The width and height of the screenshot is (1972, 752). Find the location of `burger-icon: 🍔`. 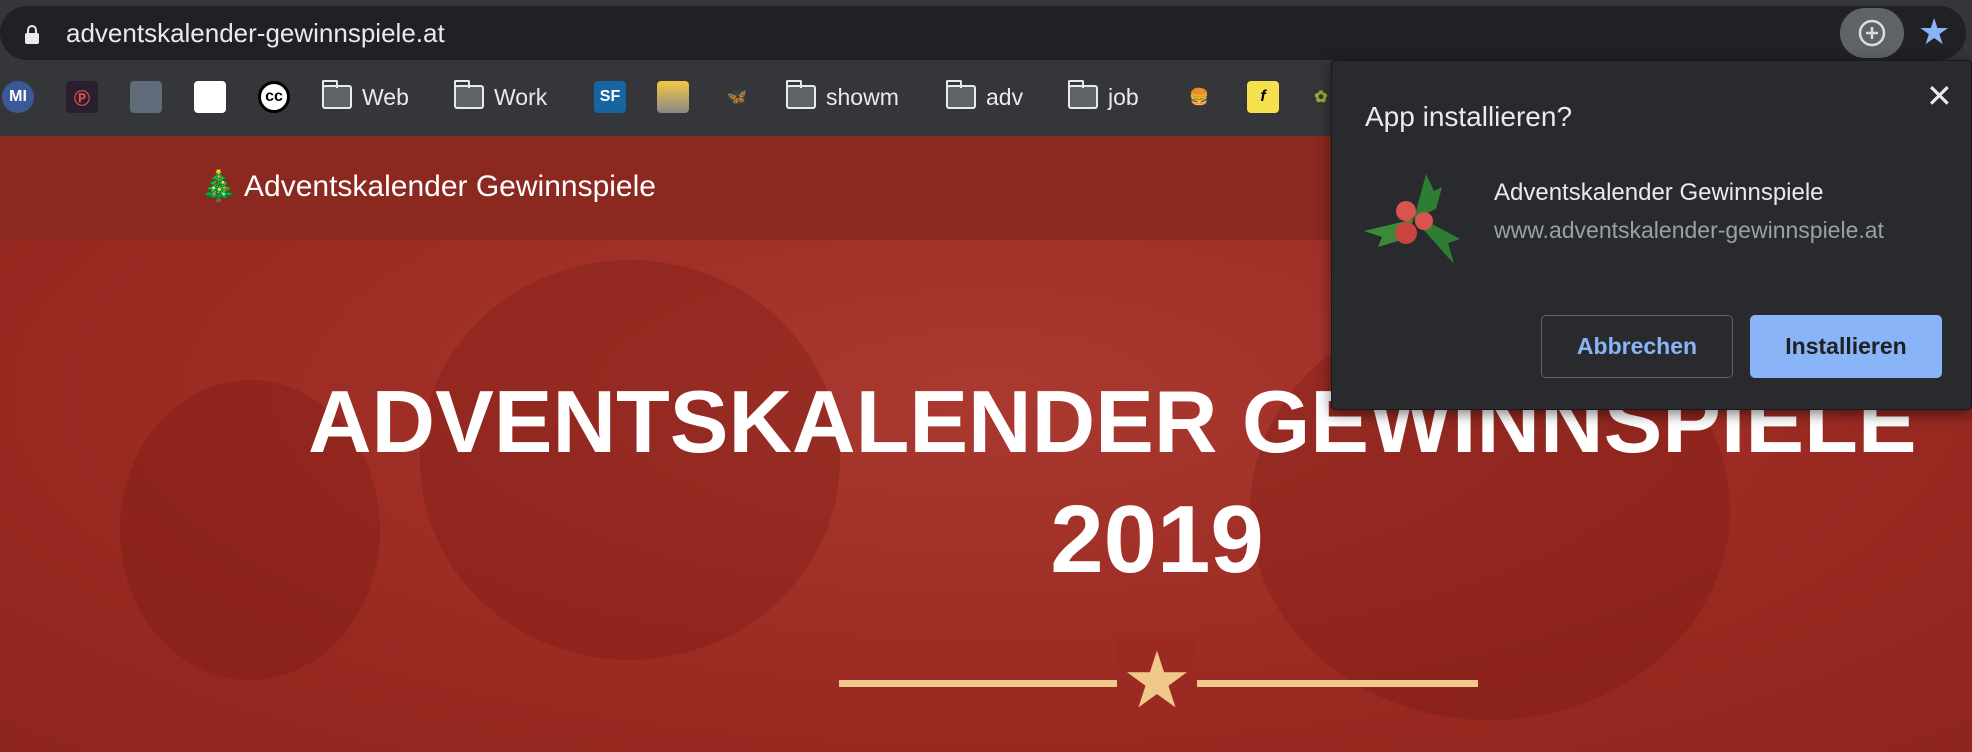

burger-icon: 🍔 is located at coordinates (1199, 97).